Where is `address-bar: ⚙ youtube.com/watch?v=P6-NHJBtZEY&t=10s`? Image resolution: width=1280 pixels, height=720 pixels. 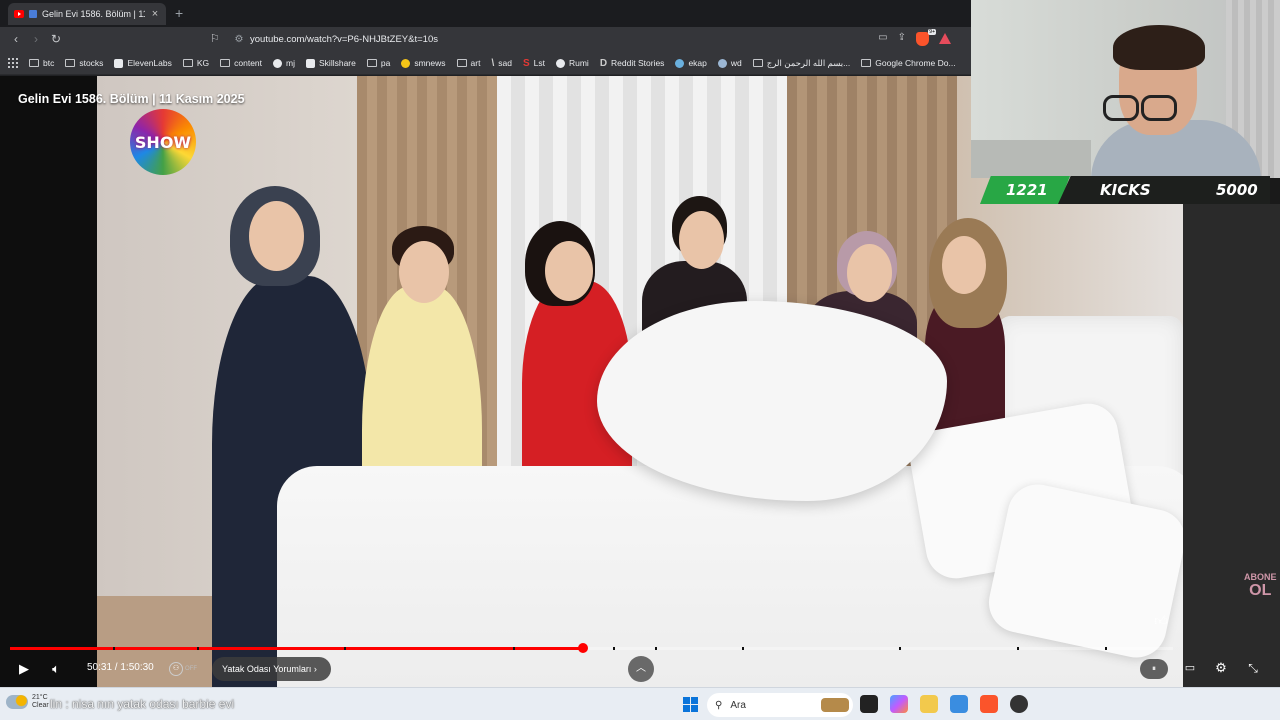 address-bar: ⚙ youtube.com/watch?v=P6-NHJBtZEY&t=10s is located at coordinates (589, 39).